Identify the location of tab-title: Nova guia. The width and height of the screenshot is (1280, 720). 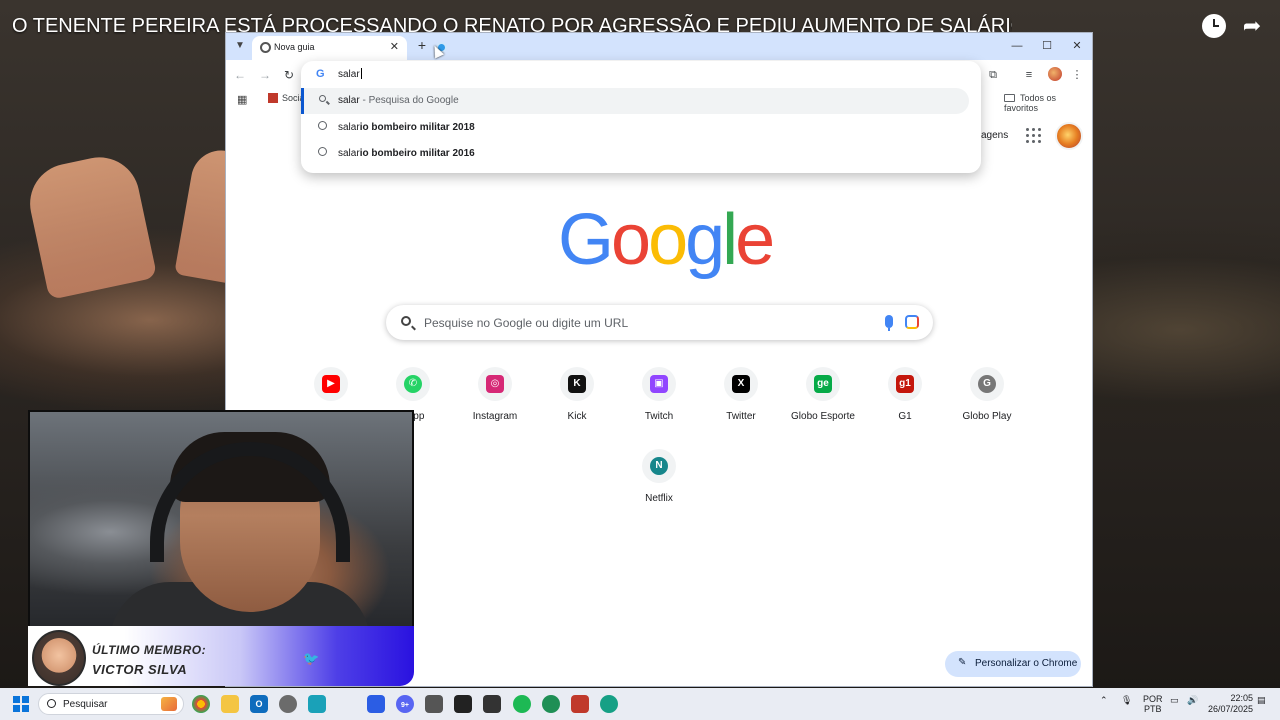
(294, 47).